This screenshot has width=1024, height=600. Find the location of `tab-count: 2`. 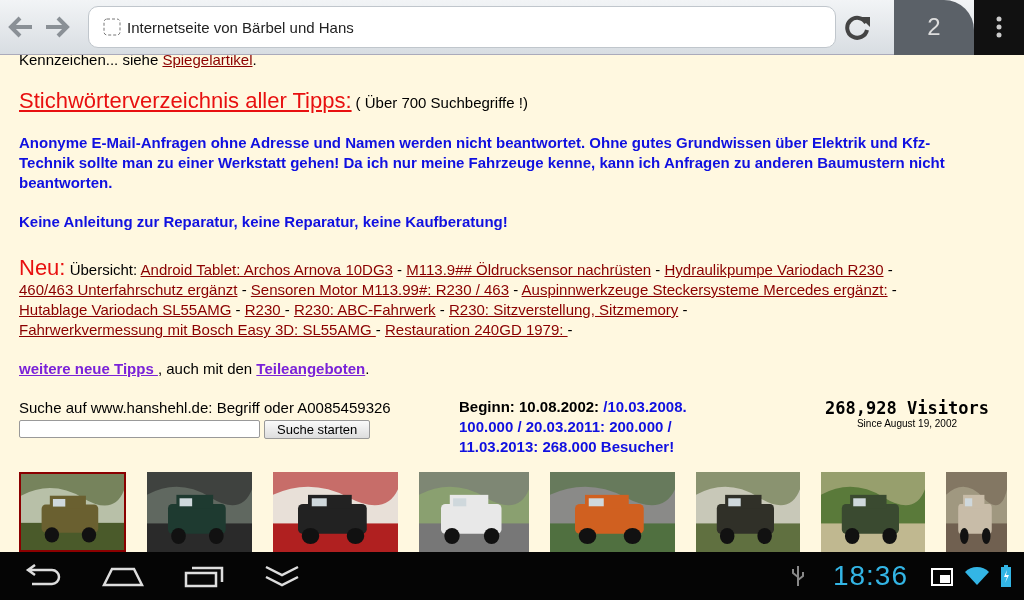

tab-count: 2 is located at coordinates (934, 27).